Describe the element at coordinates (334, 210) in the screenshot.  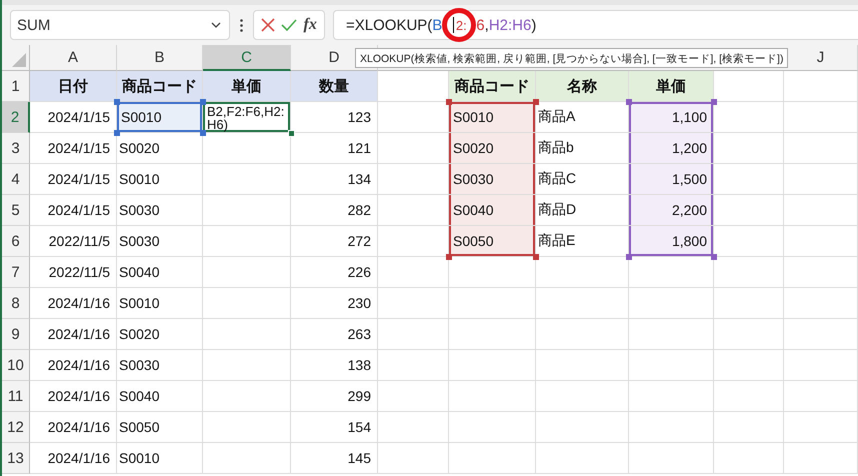
I see `table-cell: 282` at that location.